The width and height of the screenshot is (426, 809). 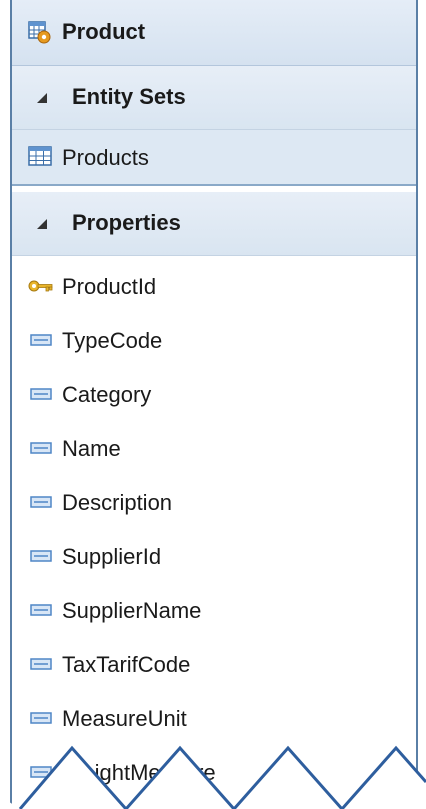 What do you see at coordinates (112, 556) in the screenshot?
I see `property-label: SupplierId` at bounding box center [112, 556].